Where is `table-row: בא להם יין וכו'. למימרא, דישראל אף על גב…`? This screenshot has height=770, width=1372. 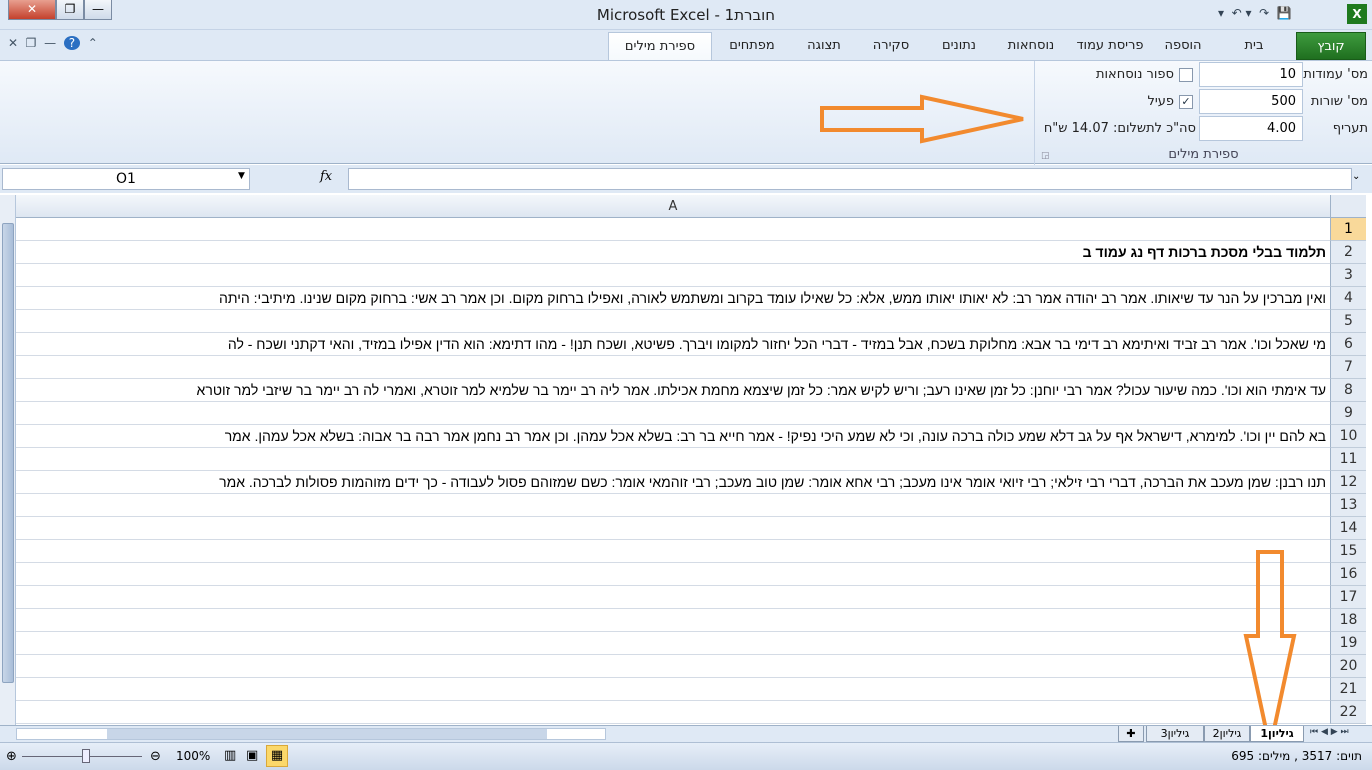 table-row: בא להם יין וכו'. למימרא, דישראל אף על גב… is located at coordinates (691, 436).